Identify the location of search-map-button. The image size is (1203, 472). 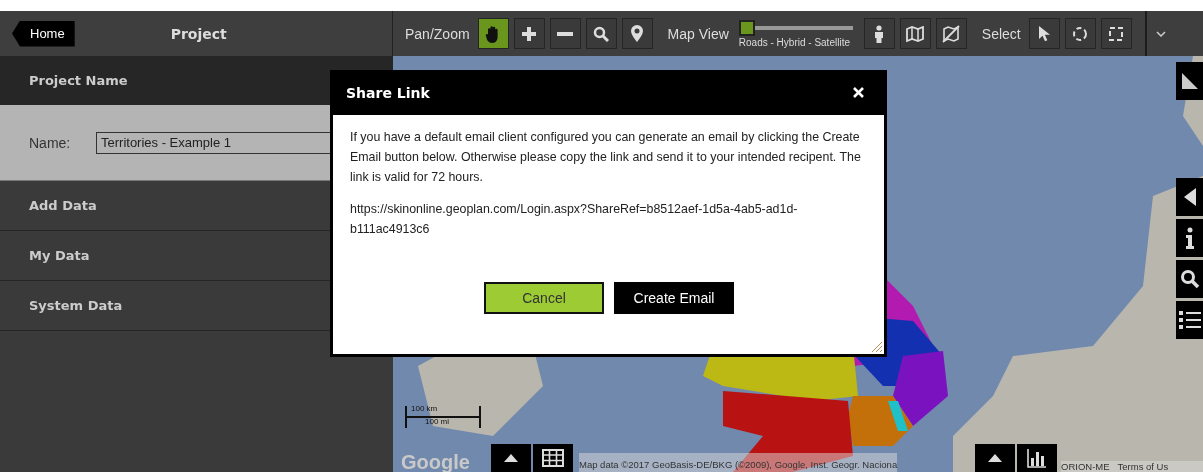
(1189, 279).